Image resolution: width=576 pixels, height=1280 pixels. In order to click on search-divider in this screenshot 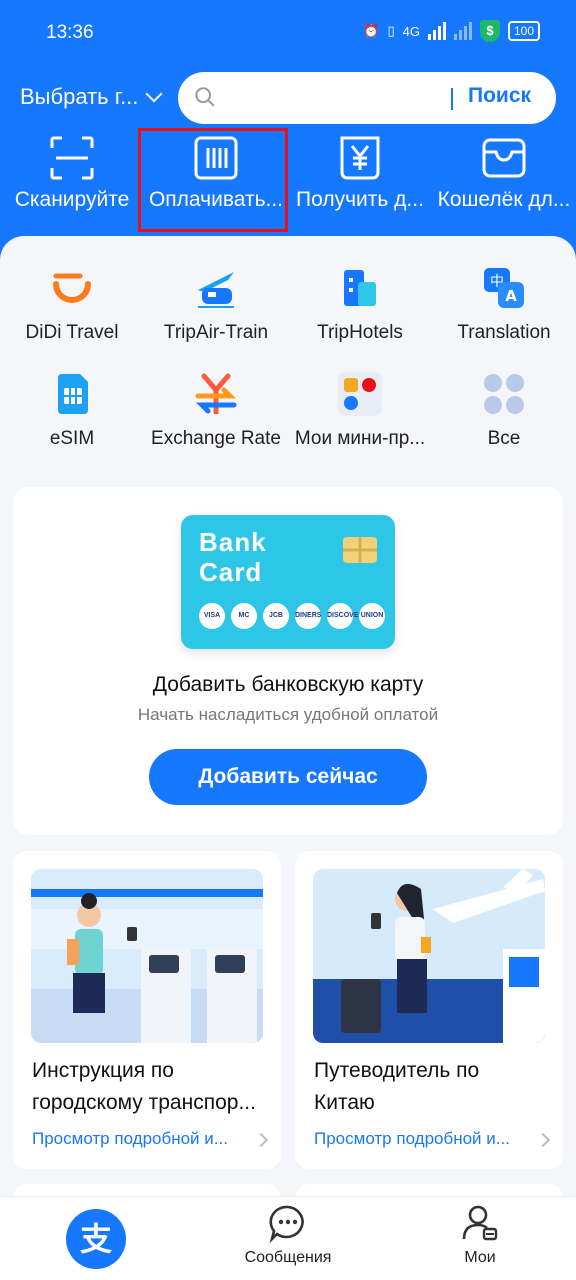, I will do `click(452, 99)`.